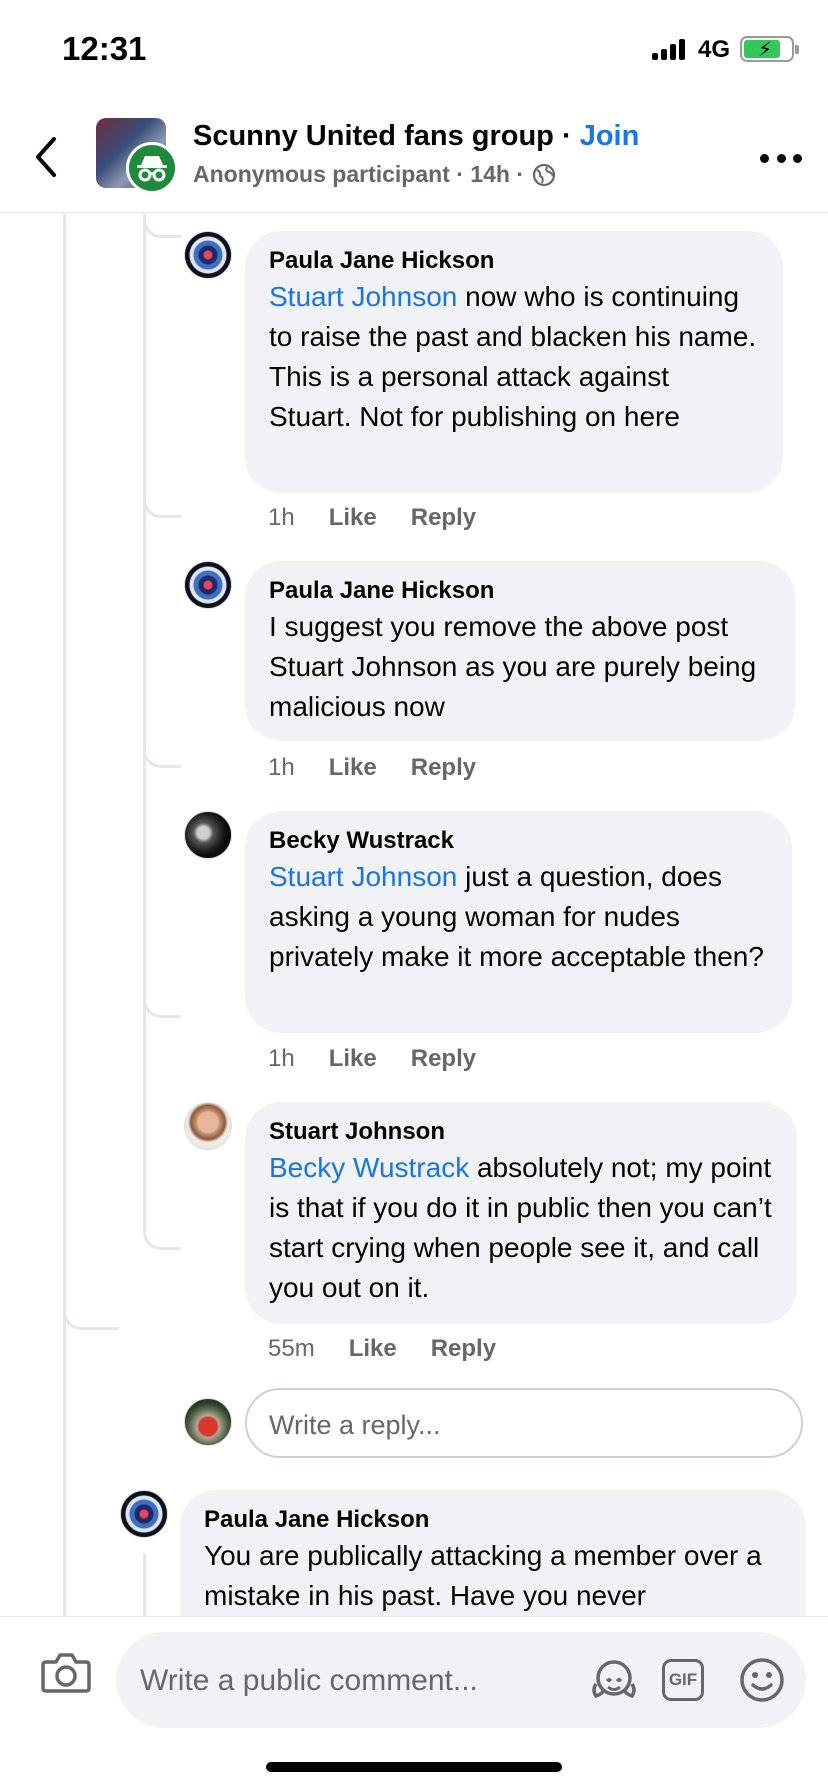 The image size is (828, 1792). What do you see at coordinates (769, 49) in the screenshot?
I see `battery-icon: ⚡` at bounding box center [769, 49].